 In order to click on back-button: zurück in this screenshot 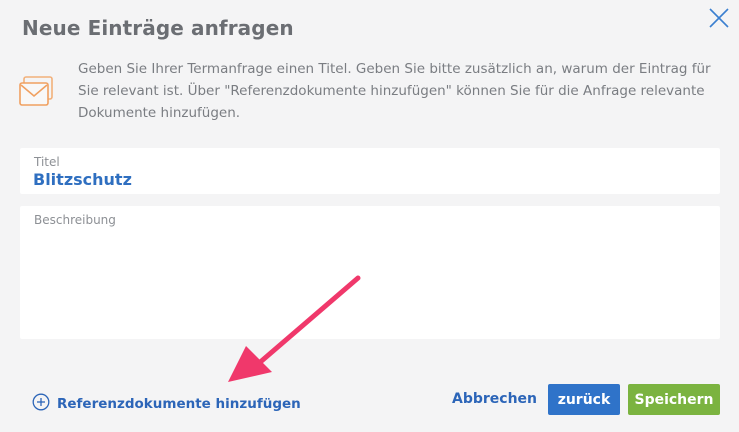, I will do `click(584, 399)`.